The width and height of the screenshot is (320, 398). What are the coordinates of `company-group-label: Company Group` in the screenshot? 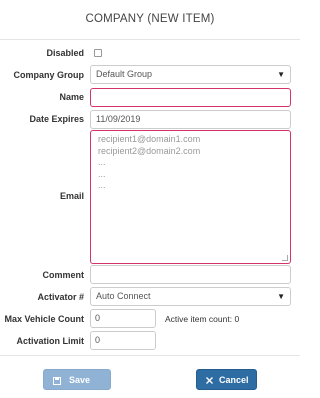 It's located at (48, 75).